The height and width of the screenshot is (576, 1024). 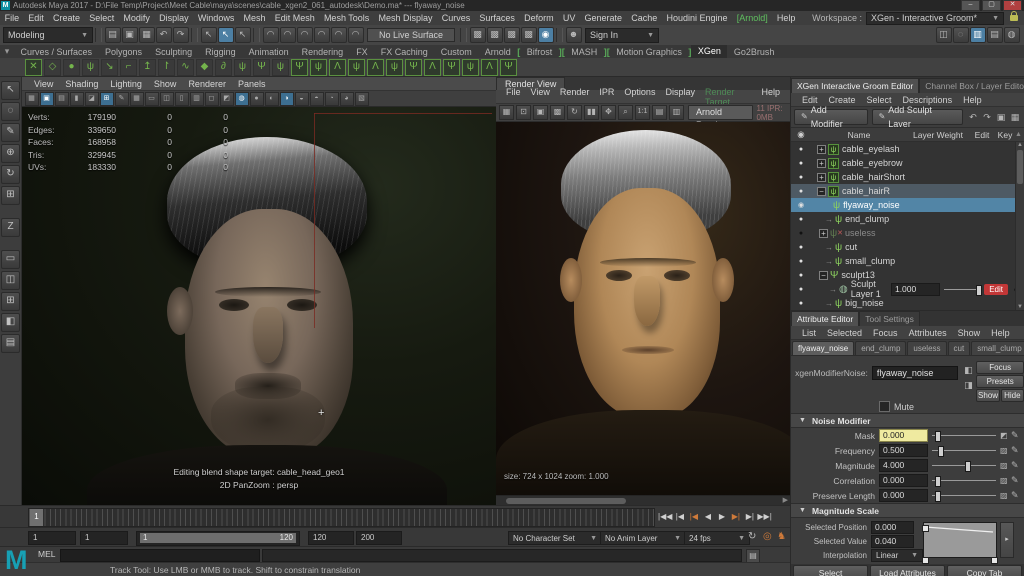 I want to click on attribute-menu-item: Show, so click(x=969, y=333).